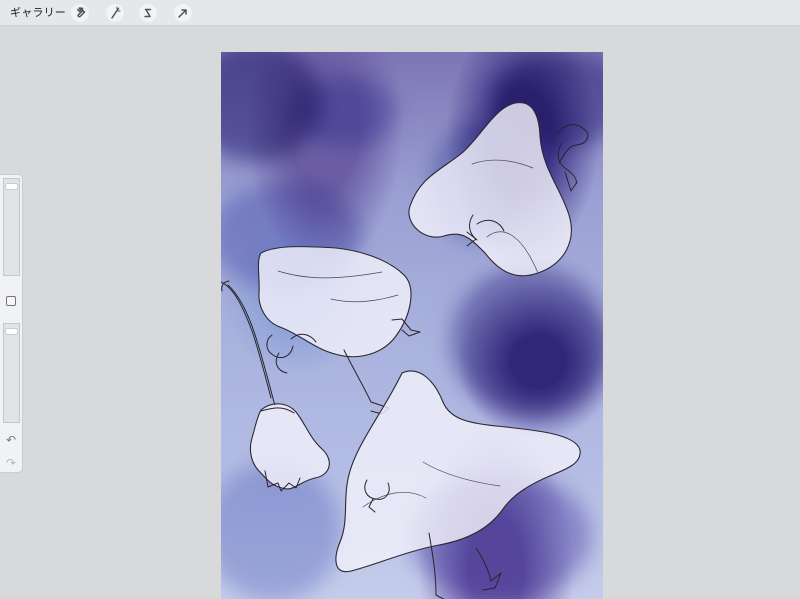  What do you see at coordinates (498, 189) in the screenshot?
I see `upper-right-witch` at bounding box center [498, 189].